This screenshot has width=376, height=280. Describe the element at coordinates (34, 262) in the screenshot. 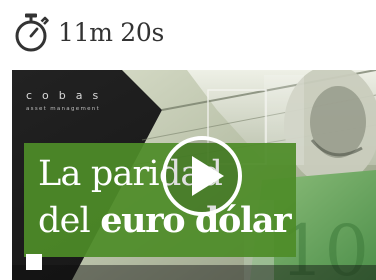

I see `corner-mark` at that location.